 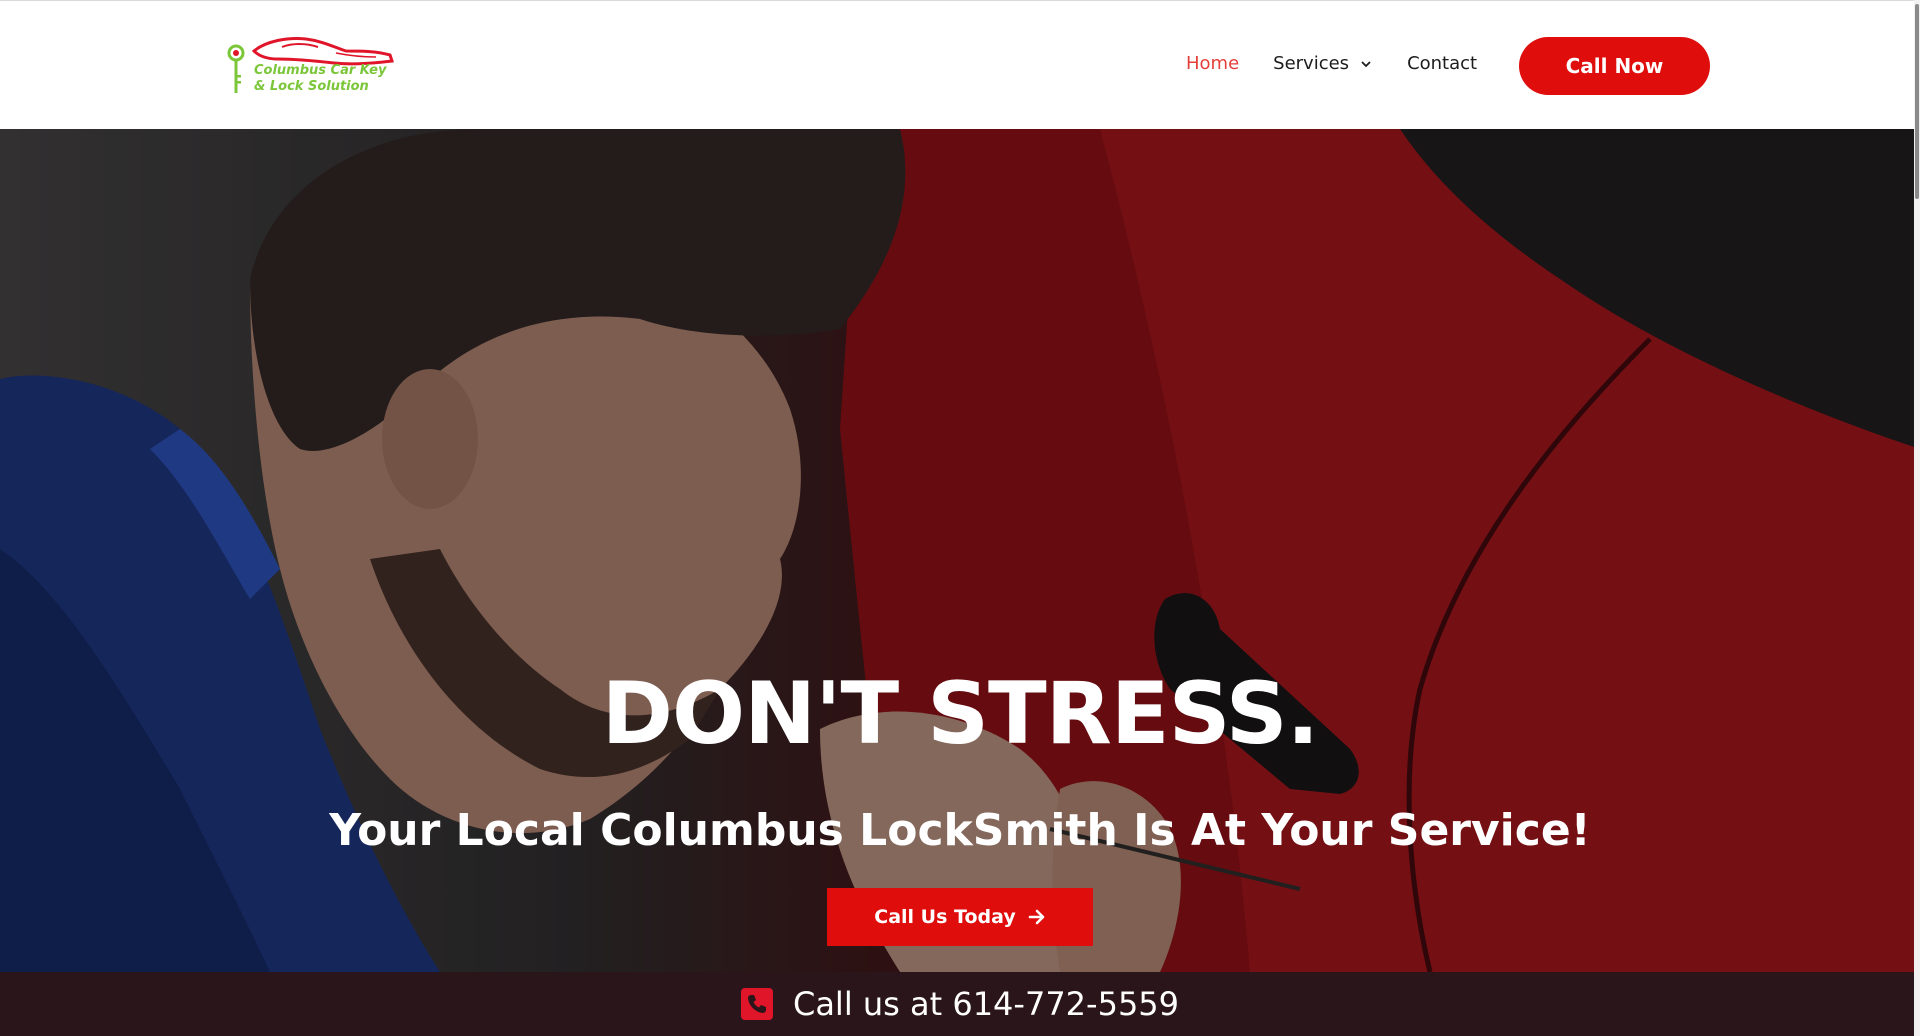 What do you see at coordinates (1036, 917) in the screenshot?
I see `arrow-right-icon` at bounding box center [1036, 917].